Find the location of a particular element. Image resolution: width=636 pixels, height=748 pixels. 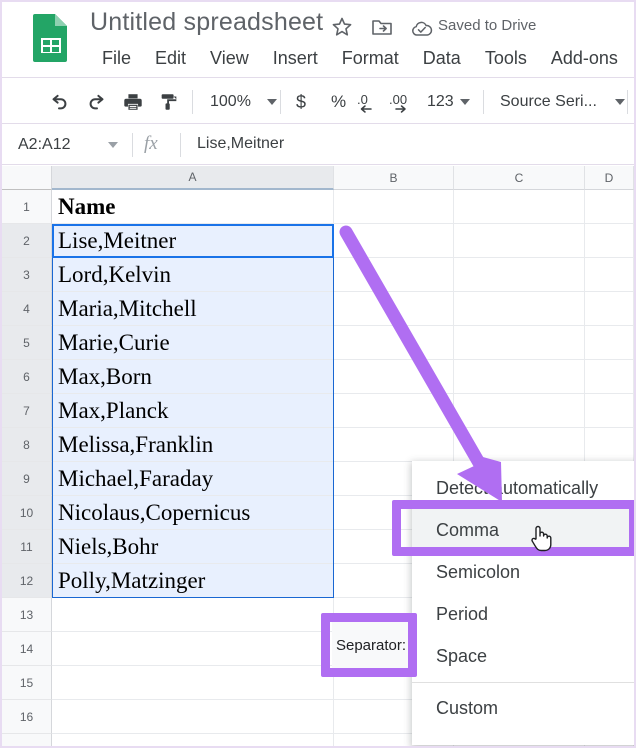

dropdown-item-comma: Comma is located at coordinates (523, 530).